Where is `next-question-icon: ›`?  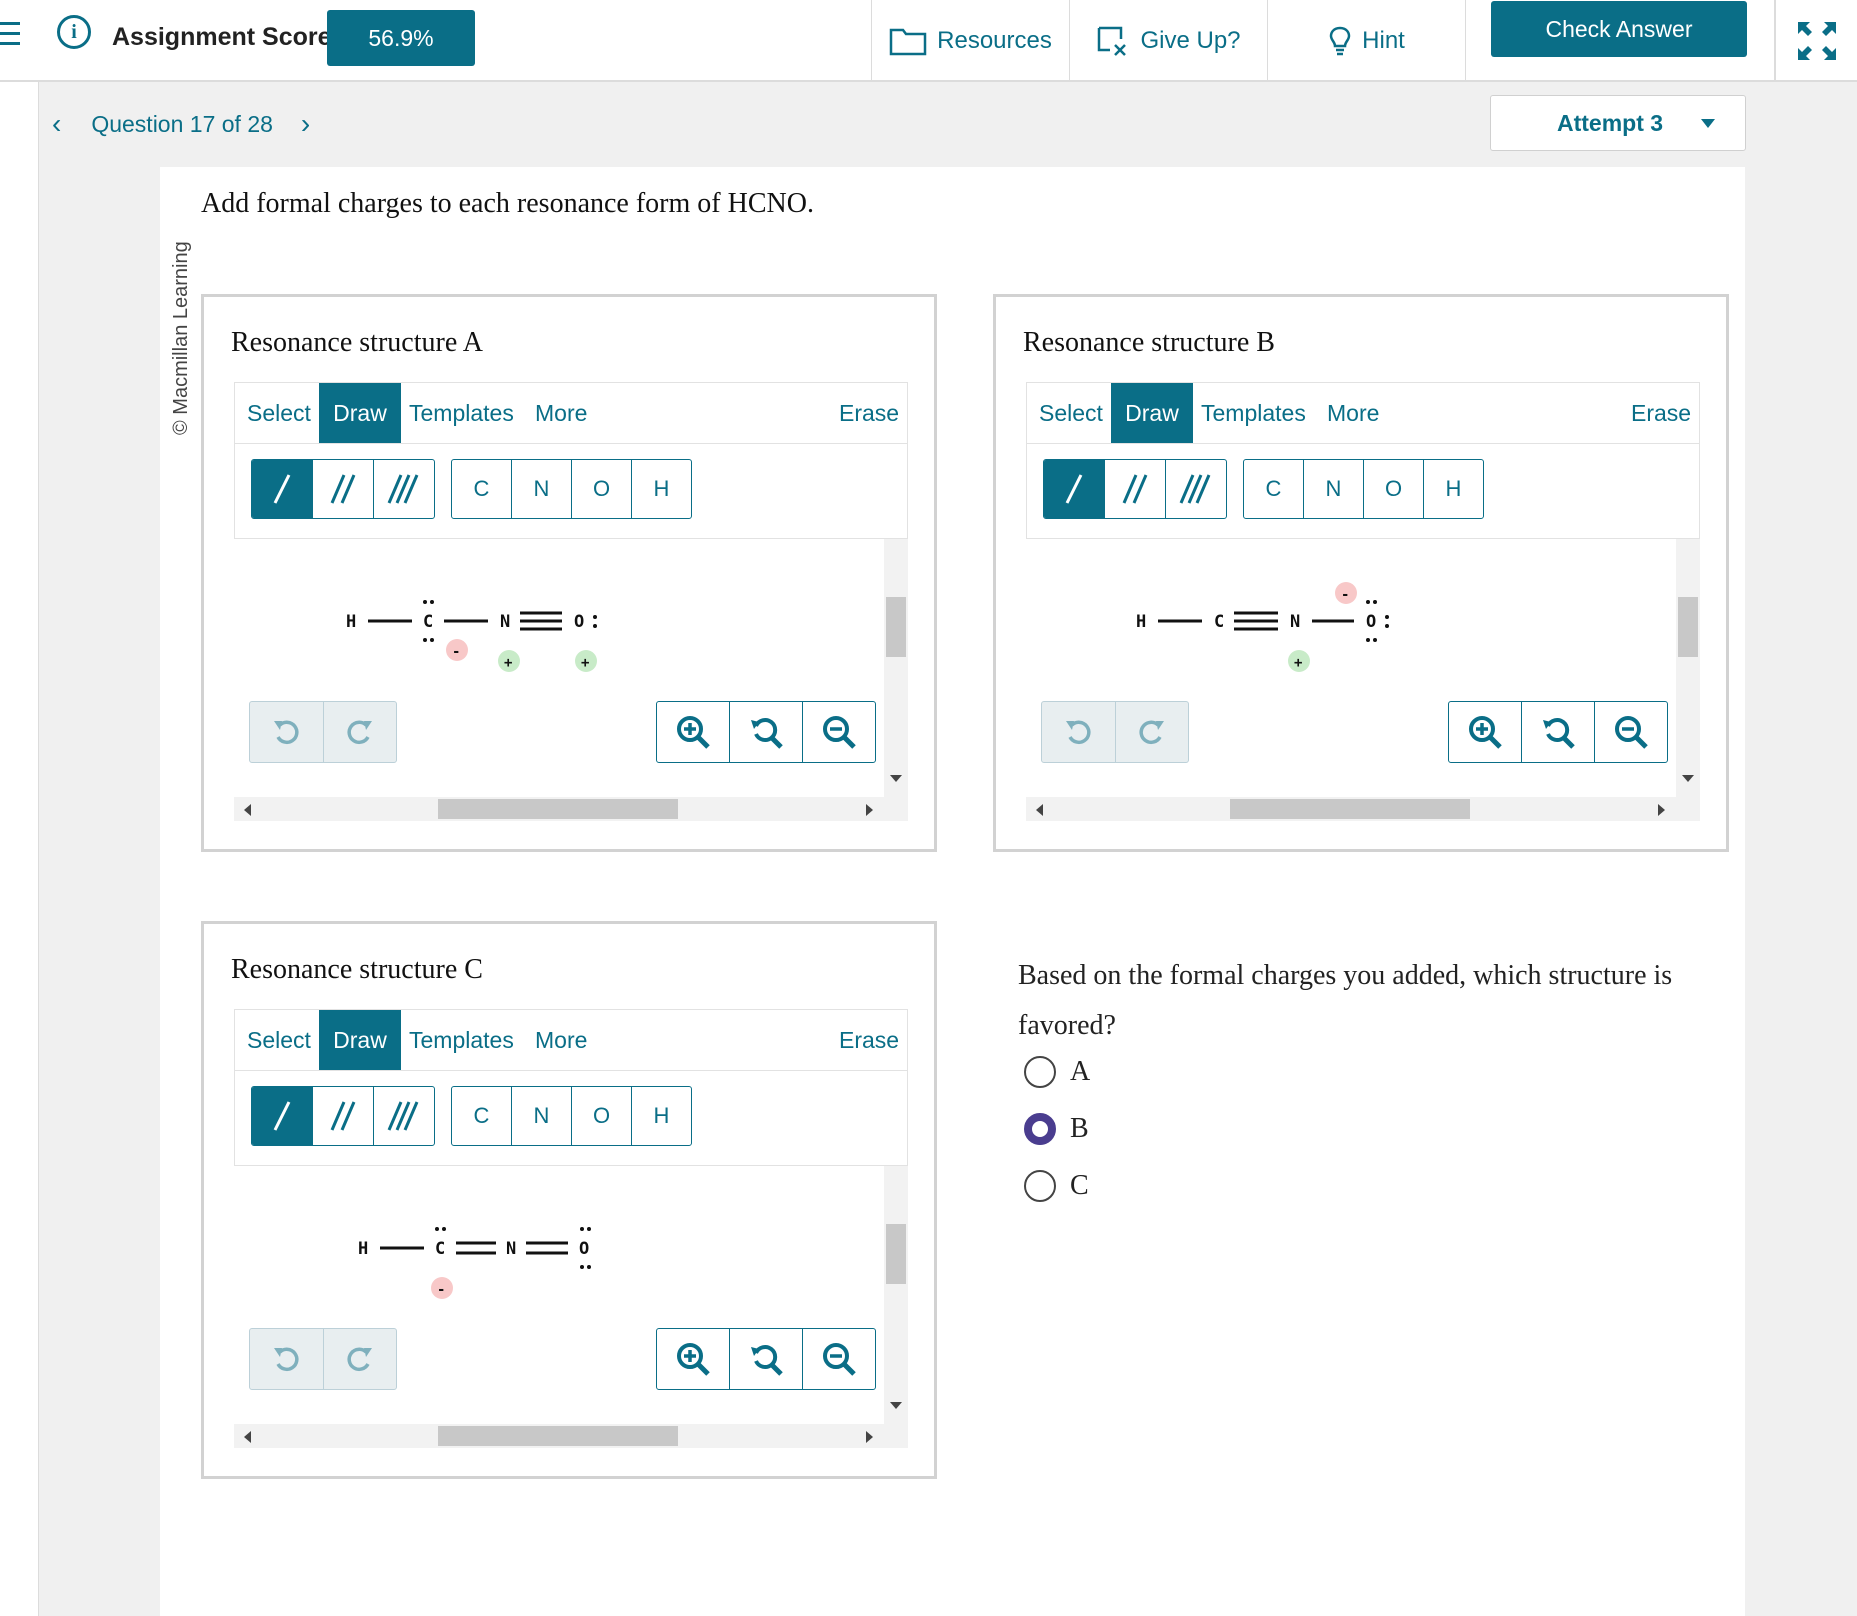
next-question-icon: › is located at coordinates (305, 124).